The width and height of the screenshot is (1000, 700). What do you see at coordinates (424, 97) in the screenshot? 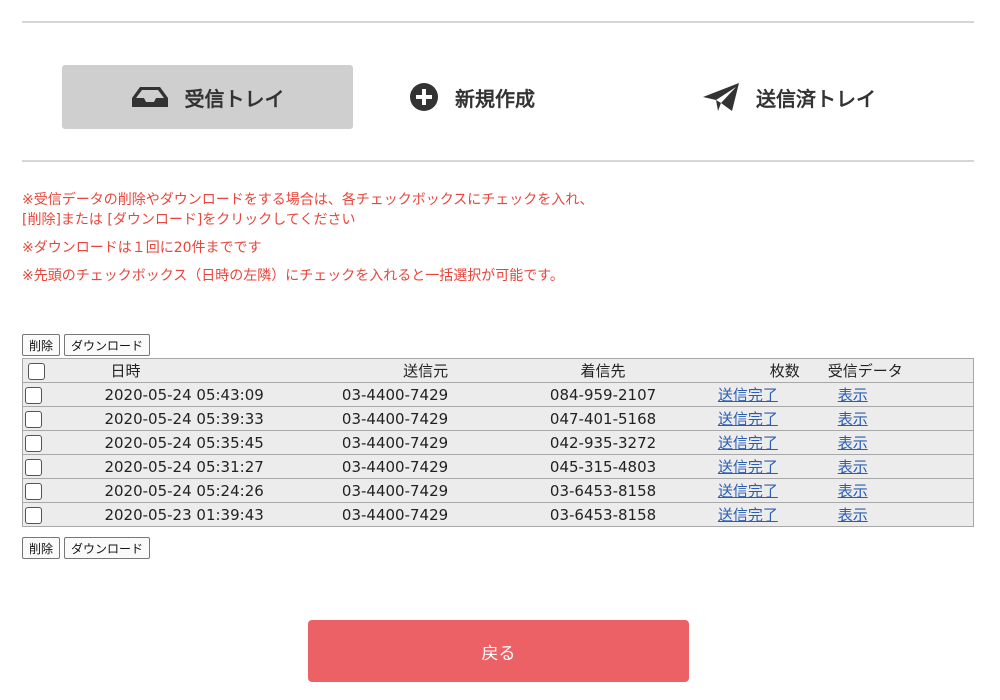
I see `plus-circle-icon` at bounding box center [424, 97].